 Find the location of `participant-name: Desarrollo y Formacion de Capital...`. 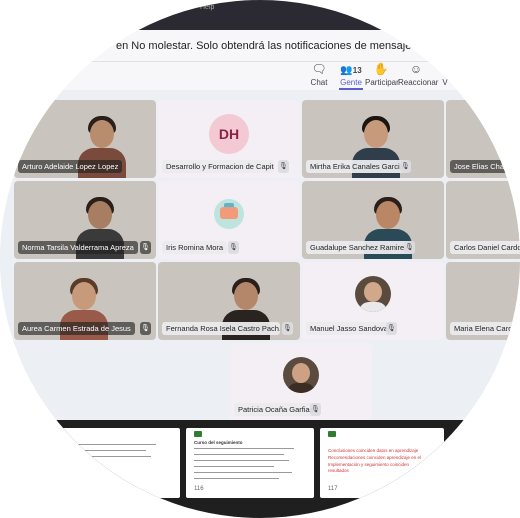

participant-name: Desarrollo y Formacion de Capital... is located at coordinates (218, 166).